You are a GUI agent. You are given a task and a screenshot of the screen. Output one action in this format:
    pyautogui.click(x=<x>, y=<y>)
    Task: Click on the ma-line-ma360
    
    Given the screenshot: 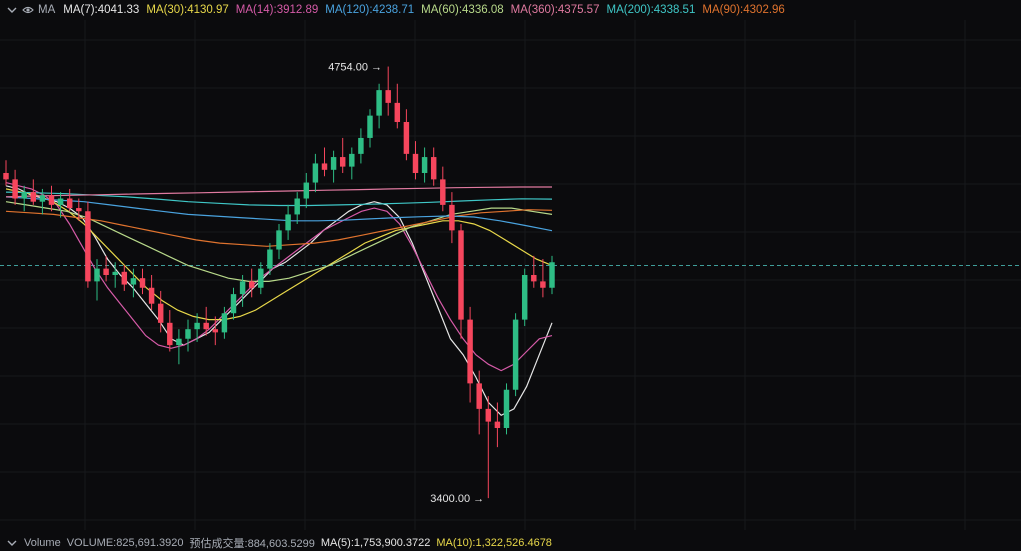 What is the action you would take?
    pyautogui.click(x=278, y=192)
    